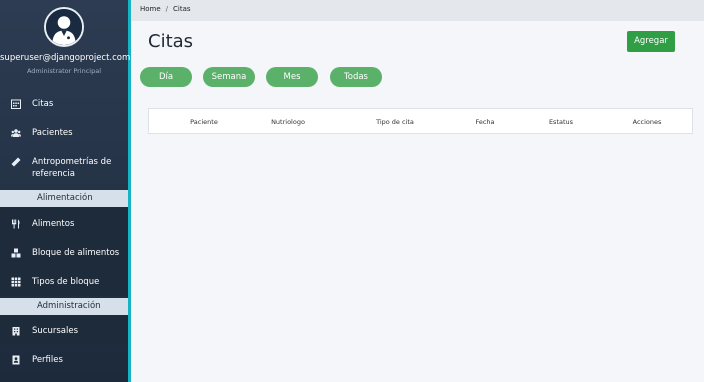  What do you see at coordinates (229, 77) in the screenshot?
I see `filter-semana-button: Semana` at bounding box center [229, 77].